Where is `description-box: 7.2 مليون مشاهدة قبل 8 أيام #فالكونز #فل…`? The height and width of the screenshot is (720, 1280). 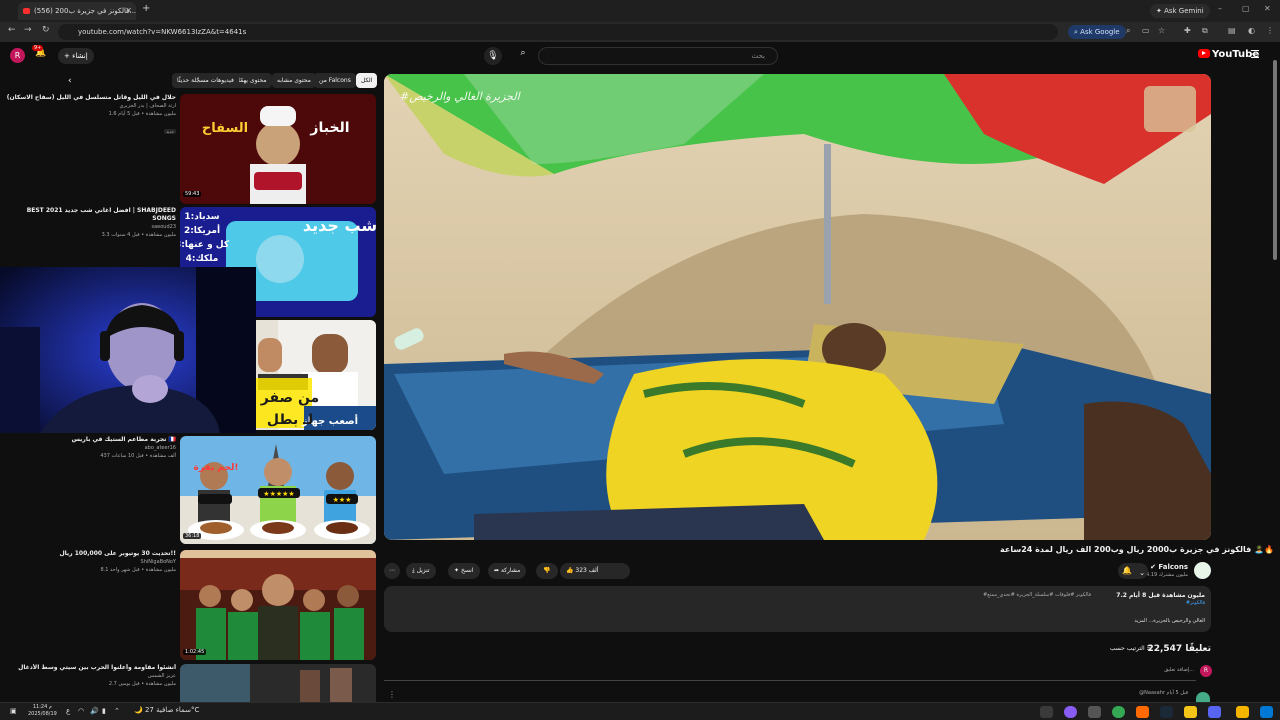
description-box: 7.2 مليون مشاهدة قبل 8 أيام #فالكونز #فل… is located at coordinates (797, 609).